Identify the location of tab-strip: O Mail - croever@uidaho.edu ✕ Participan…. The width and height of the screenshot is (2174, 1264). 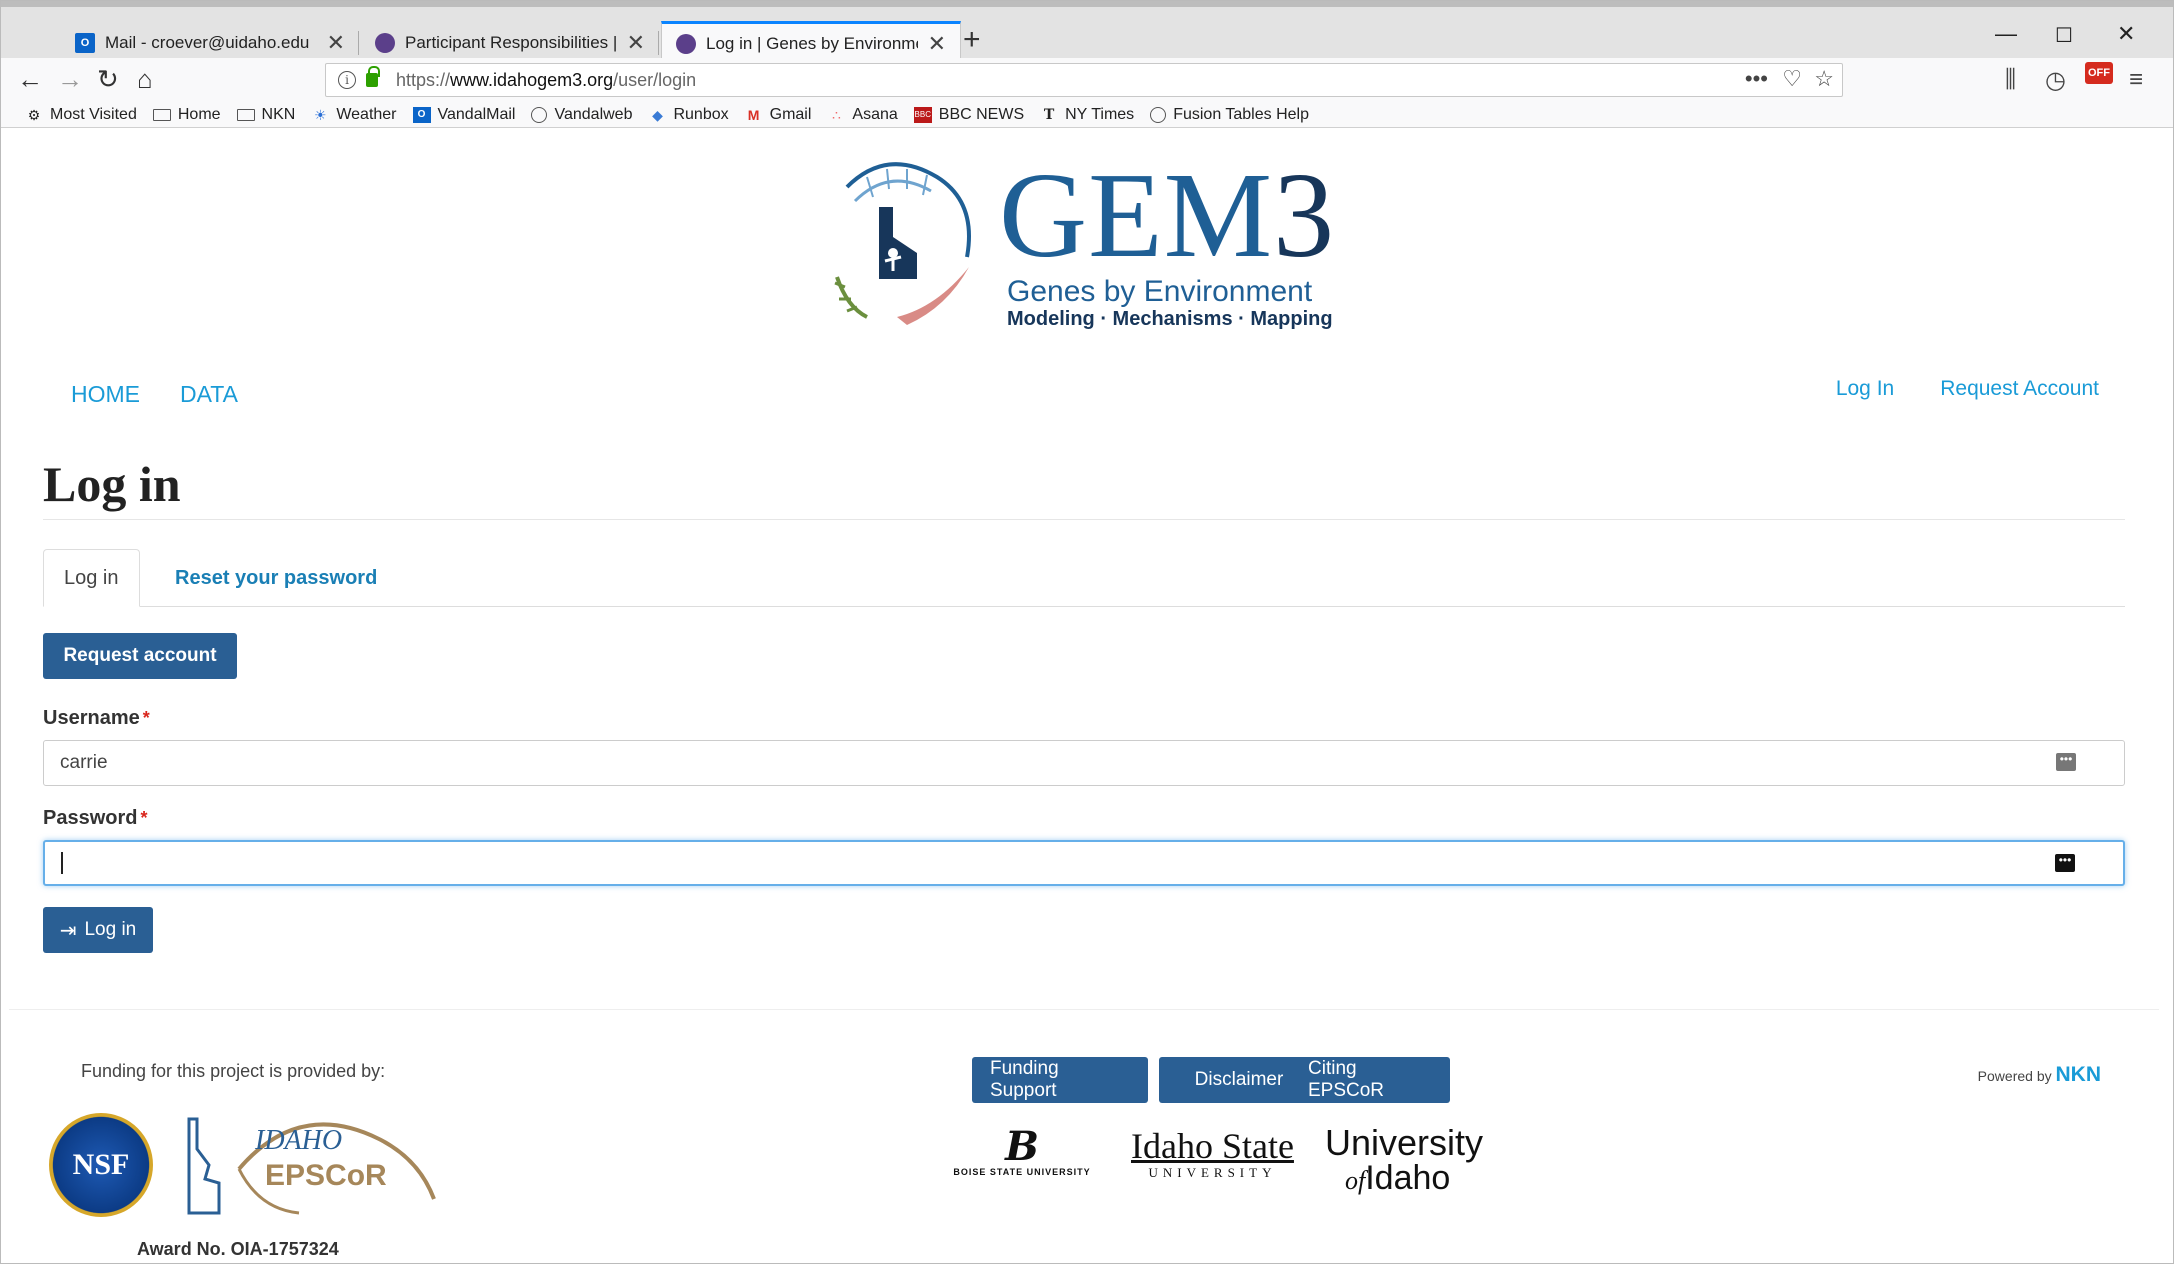
(1087, 32).